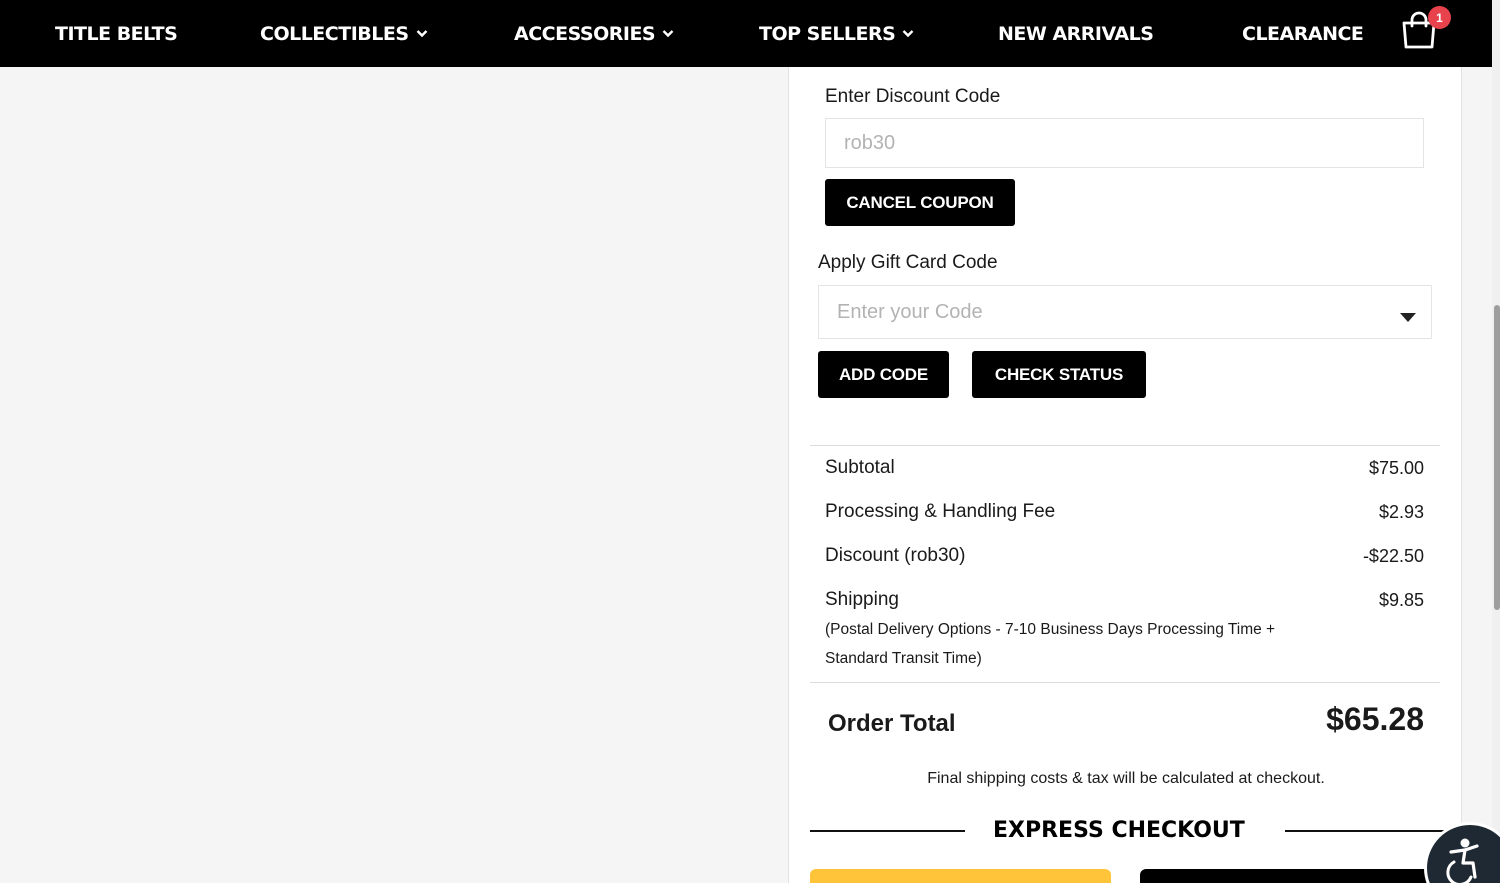 This screenshot has width=1500, height=883. What do you see at coordinates (334, 33) in the screenshot?
I see `nav-label: COLLECTIBLES` at bounding box center [334, 33].